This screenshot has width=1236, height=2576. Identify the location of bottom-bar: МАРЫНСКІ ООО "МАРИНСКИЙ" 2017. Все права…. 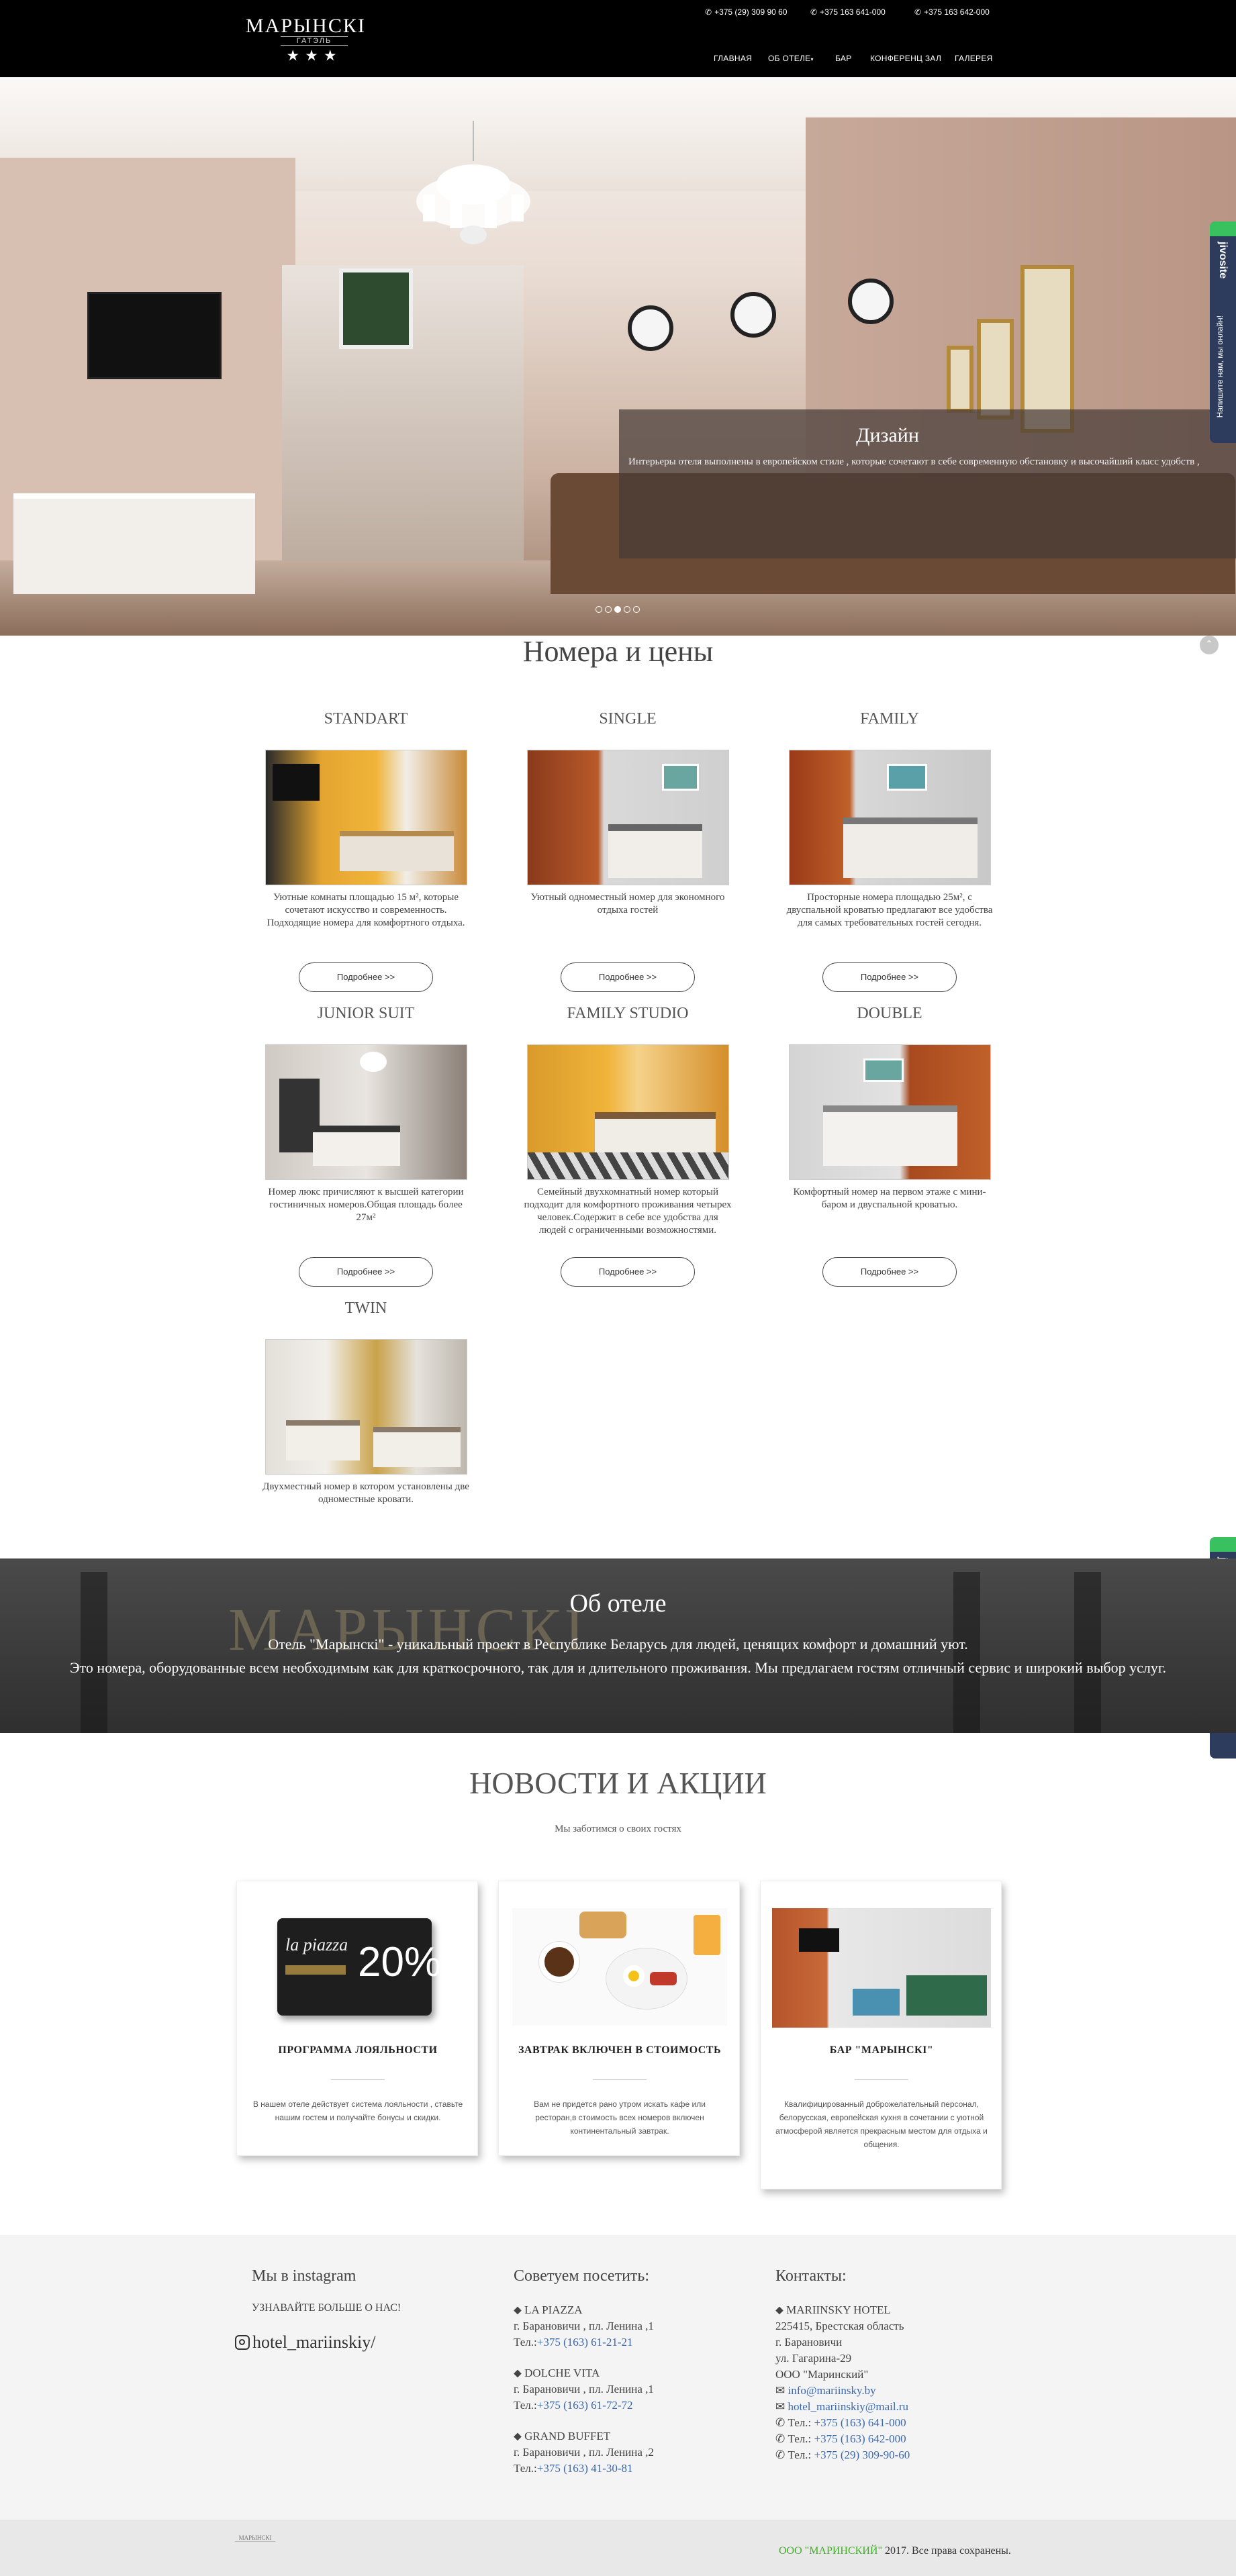
(618, 2548).